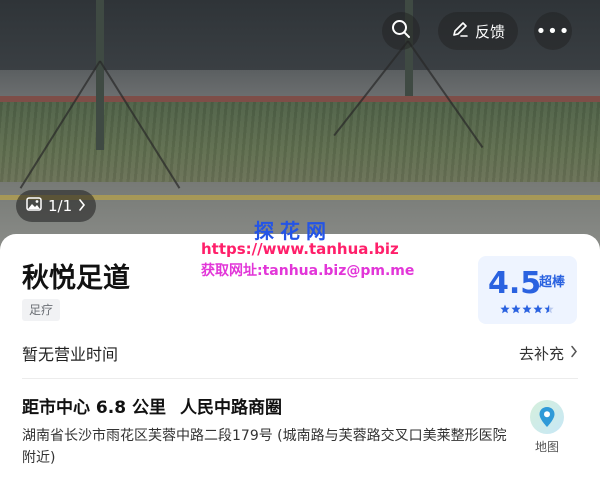 This screenshot has width=600, height=497. What do you see at coordinates (546, 447) in the screenshot?
I see `map-label: 地图` at bounding box center [546, 447].